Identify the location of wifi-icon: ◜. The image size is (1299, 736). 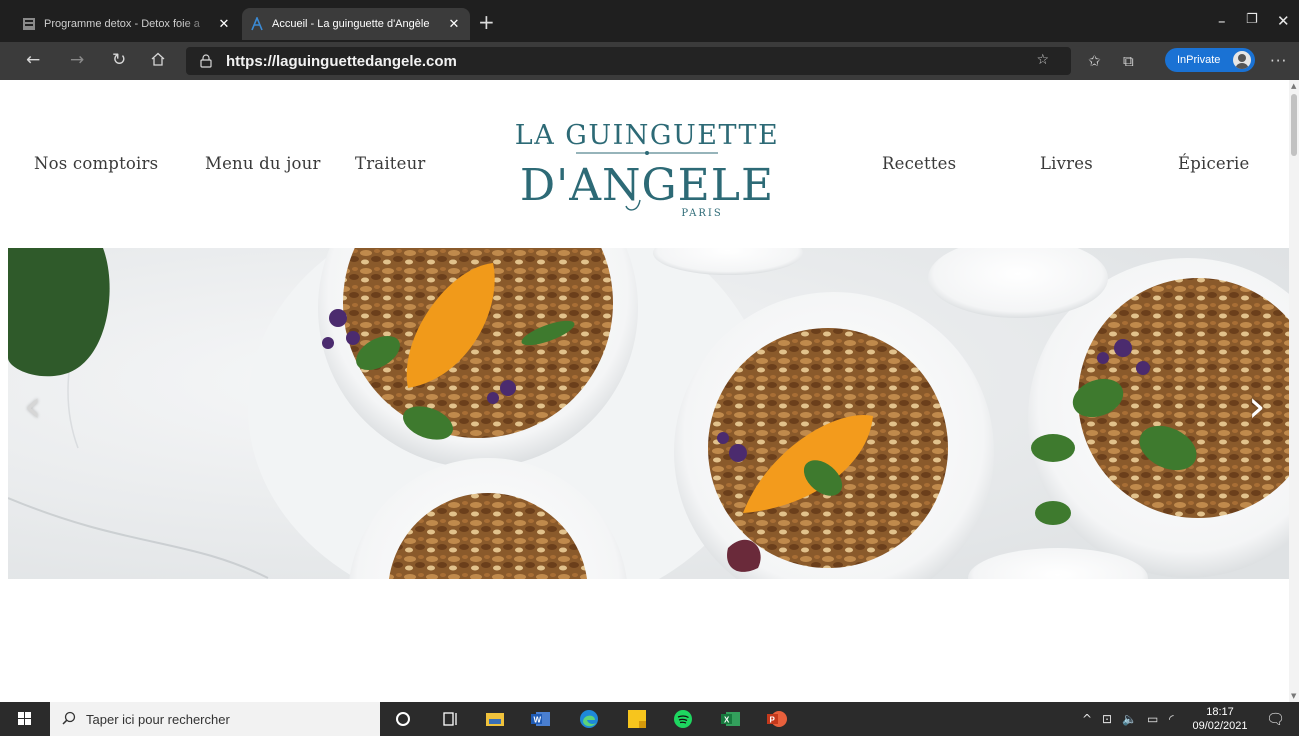
(1171, 719).